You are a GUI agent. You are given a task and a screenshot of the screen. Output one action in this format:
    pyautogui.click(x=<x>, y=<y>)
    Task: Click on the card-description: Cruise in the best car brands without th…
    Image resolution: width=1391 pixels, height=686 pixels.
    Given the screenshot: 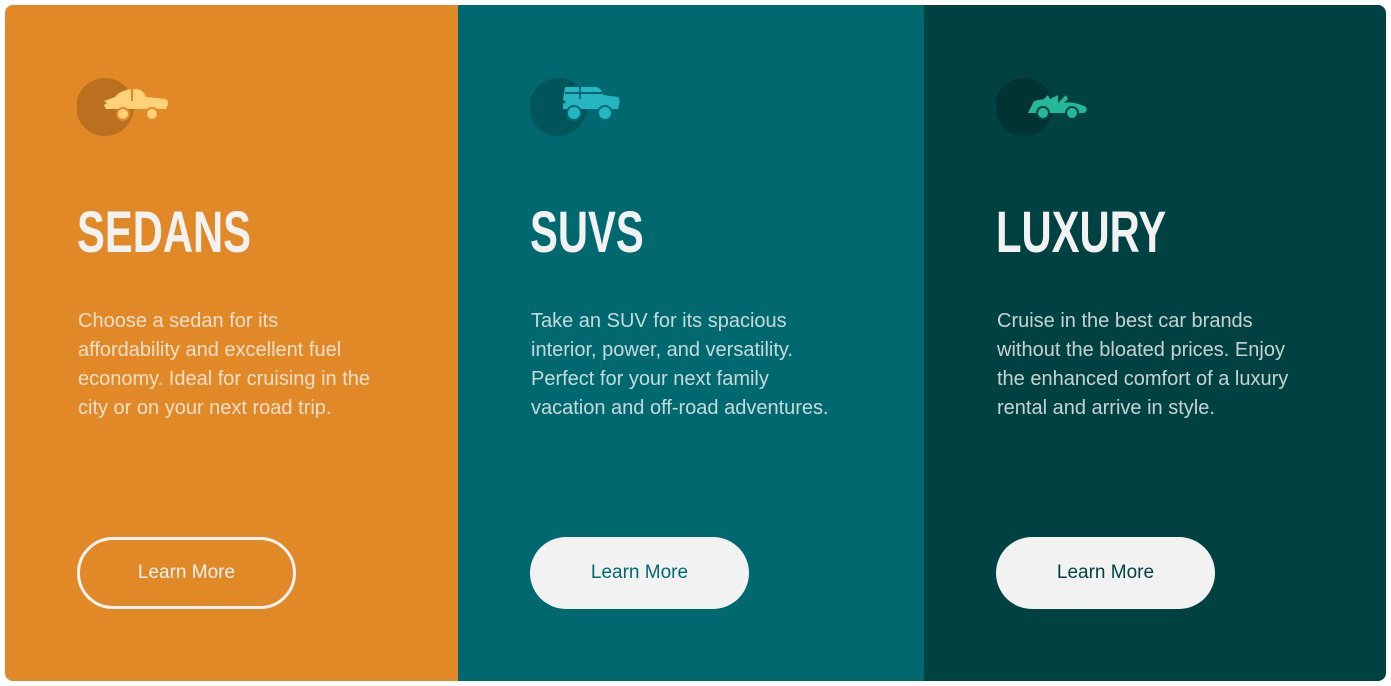 What is the action you would take?
    pyautogui.click(x=1143, y=364)
    